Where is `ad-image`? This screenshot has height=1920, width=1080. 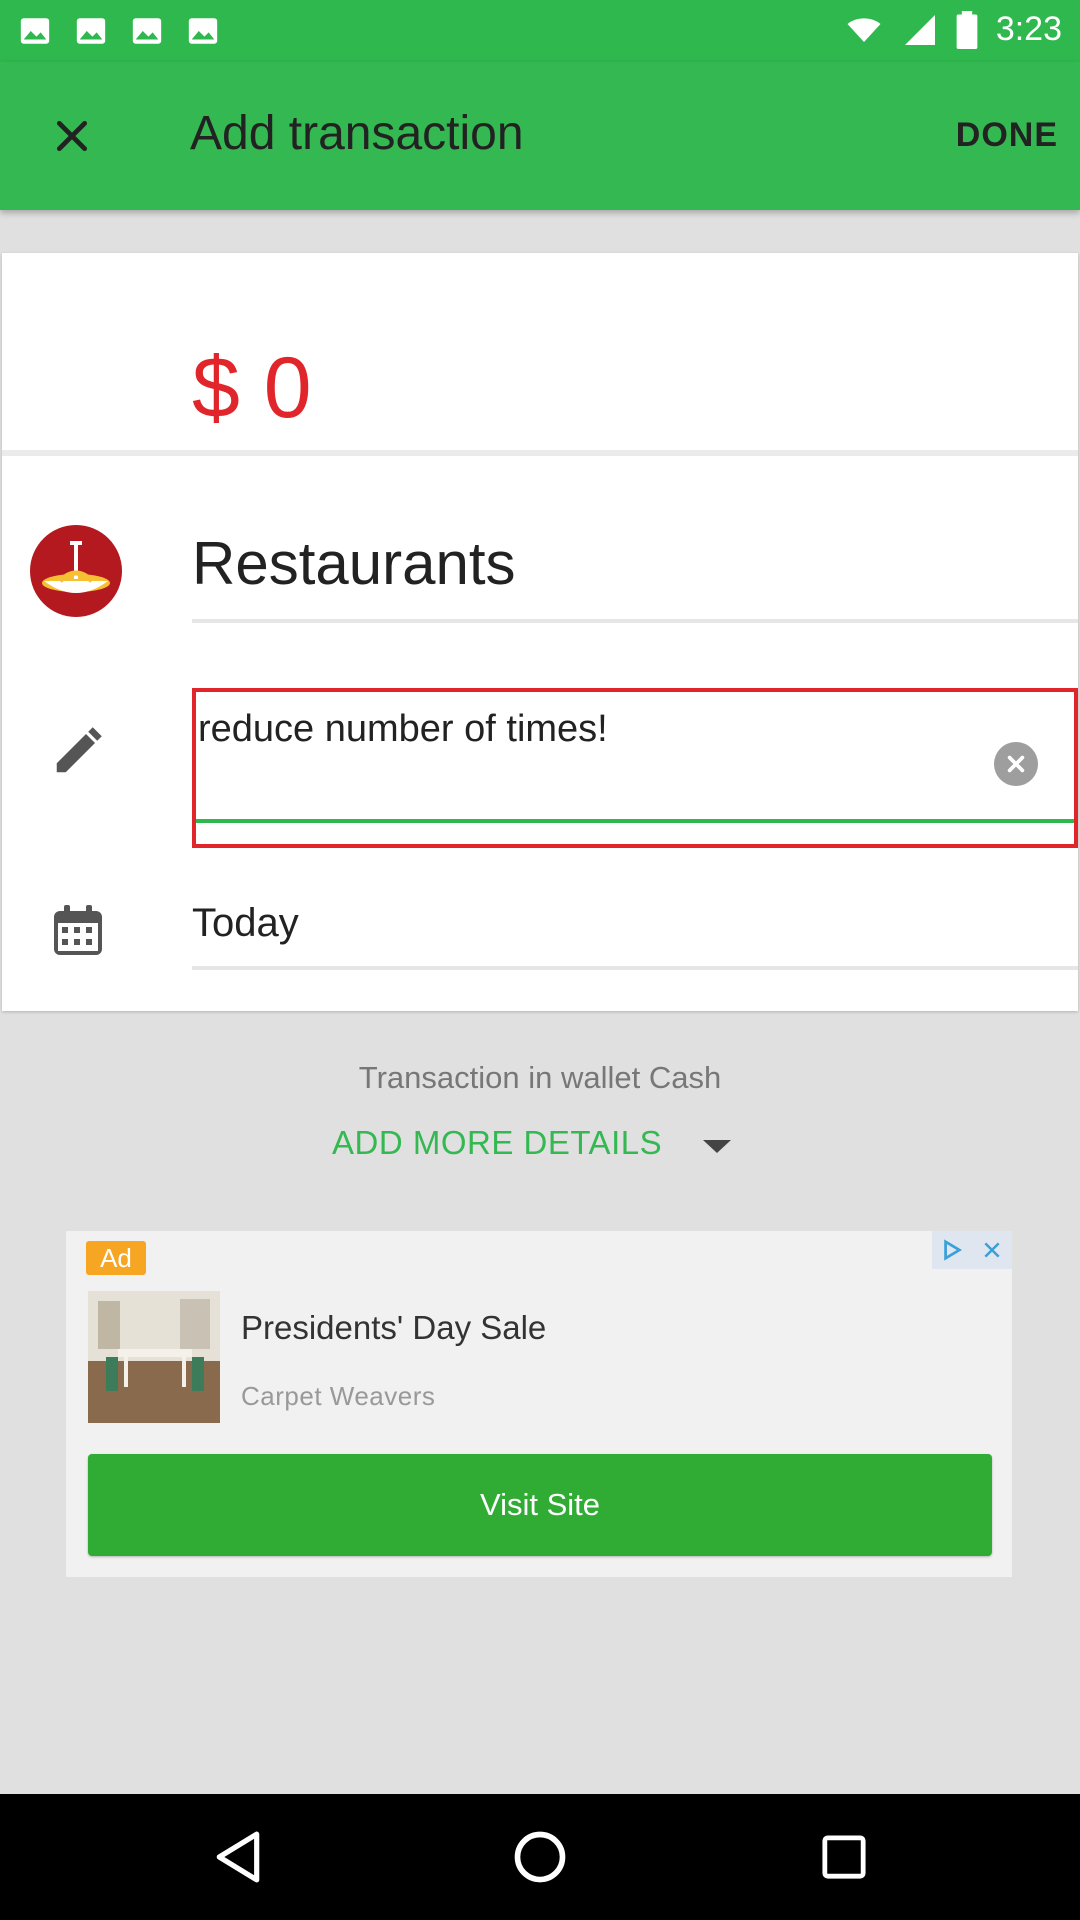
ad-image is located at coordinates (154, 1357).